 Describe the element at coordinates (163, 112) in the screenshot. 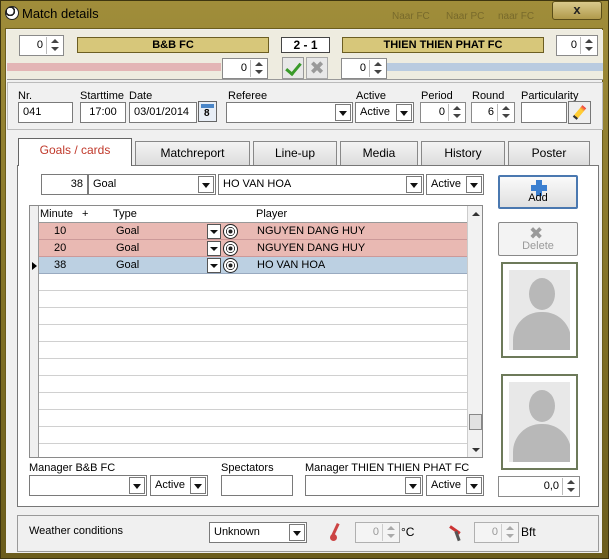

I see `date-field: 03/01/2014` at that location.